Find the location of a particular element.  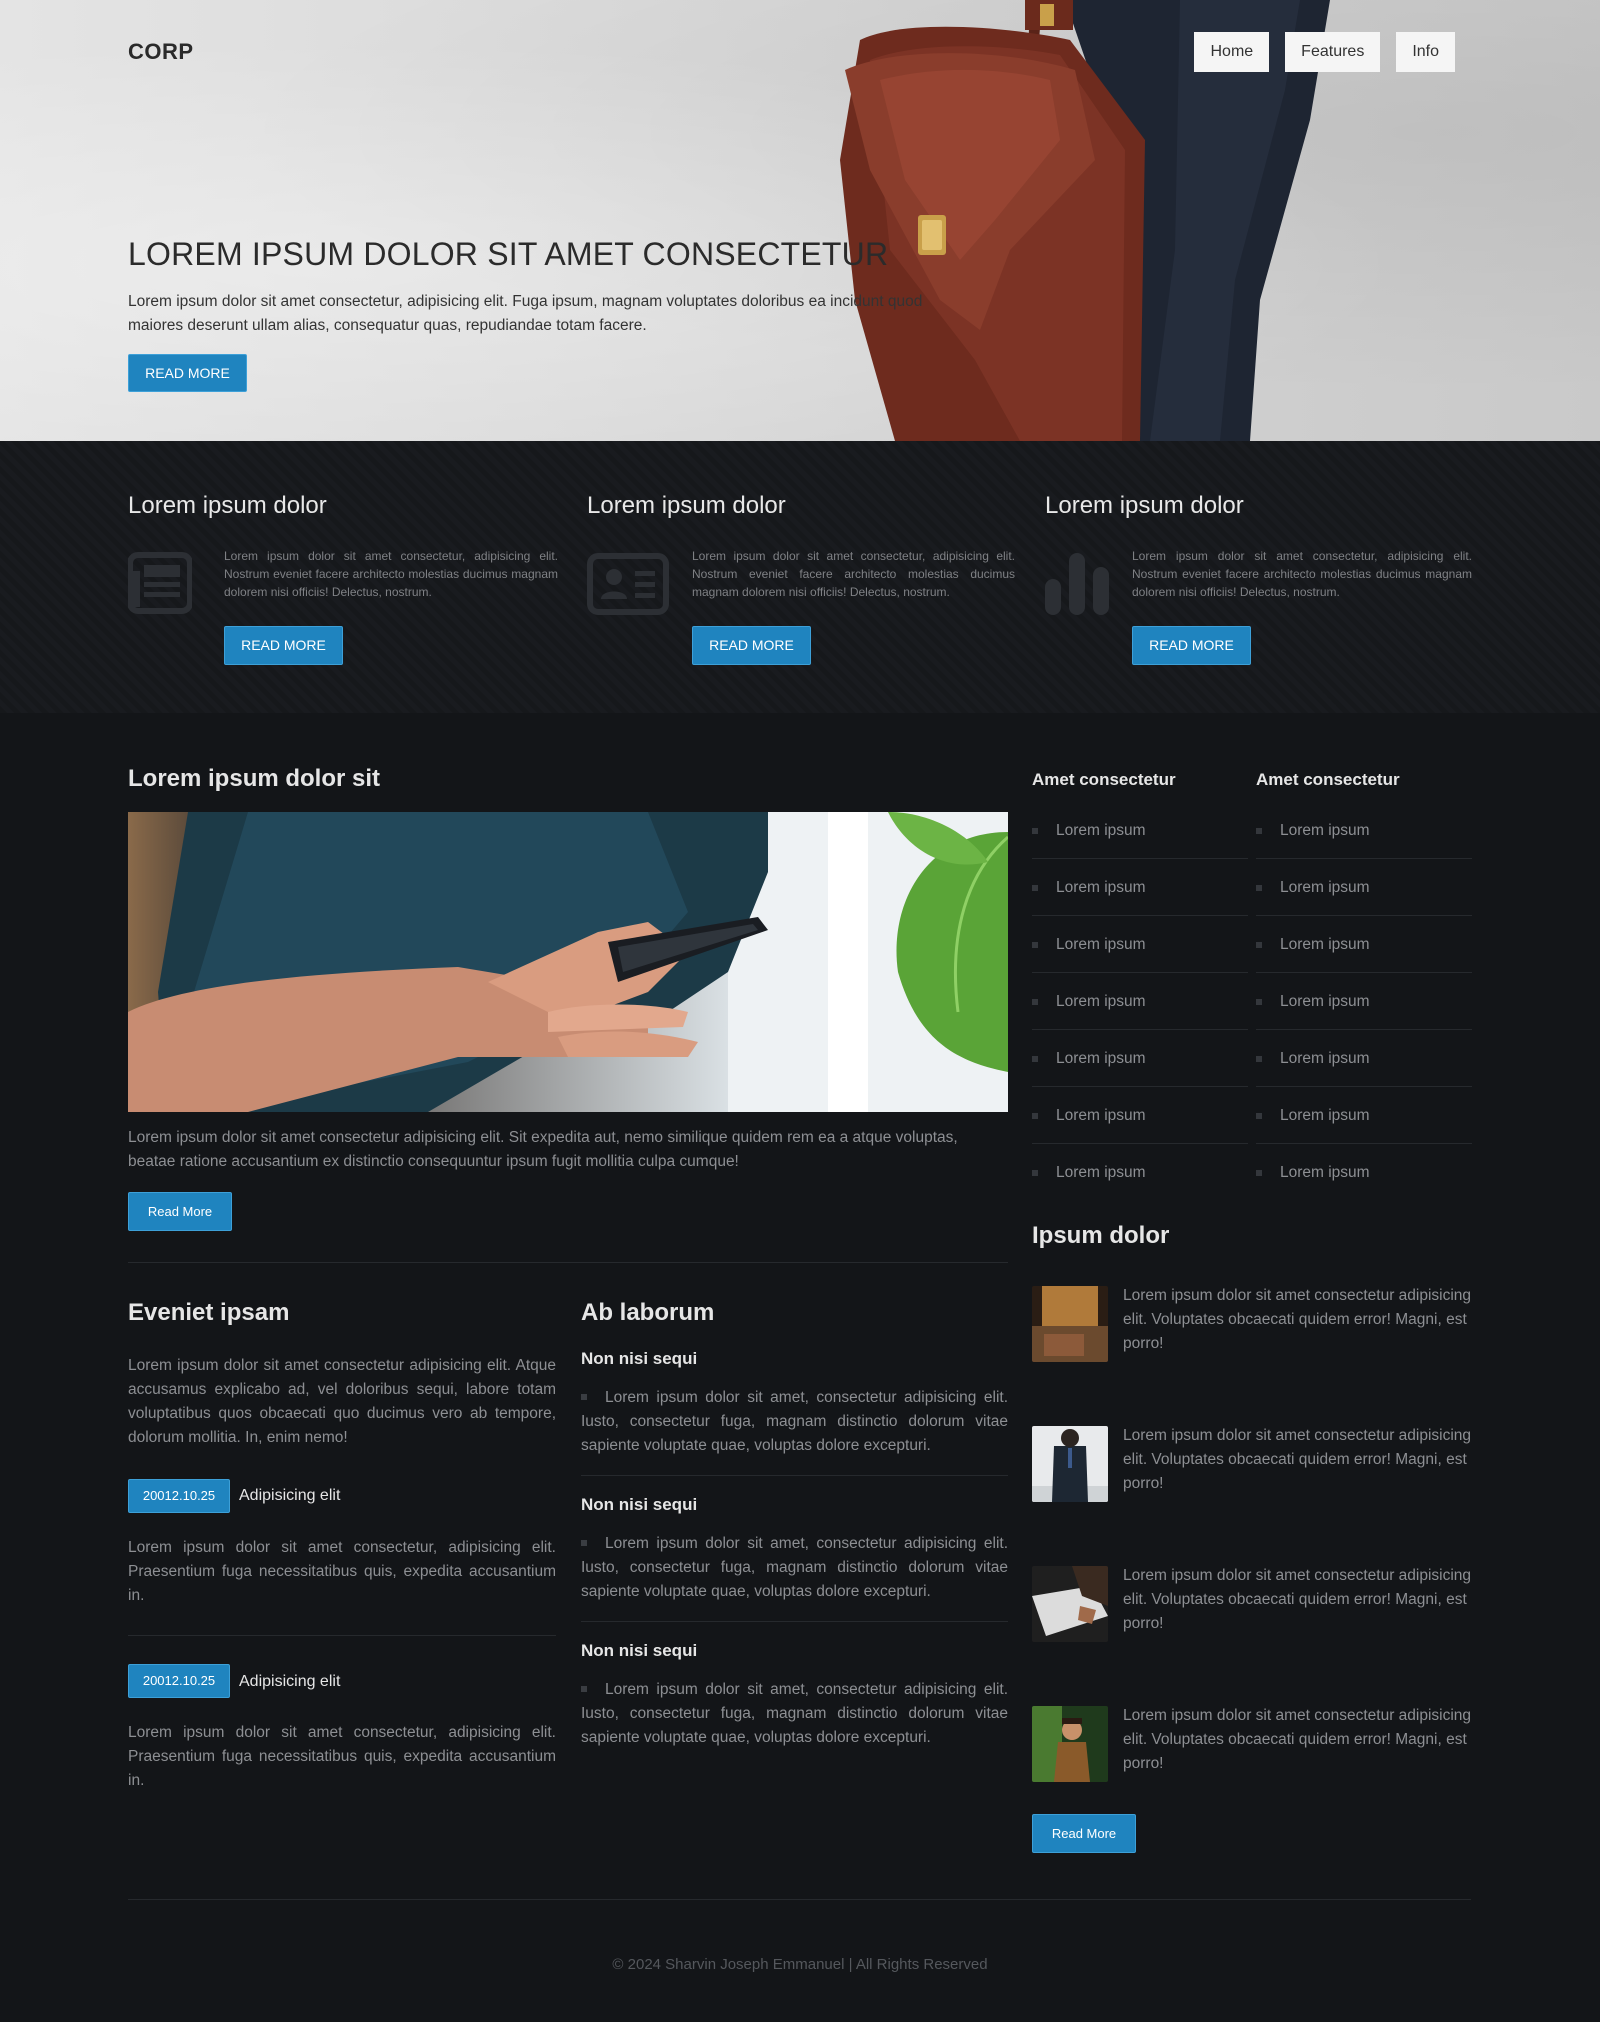

nav-home: Home is located at coordinates (1232, 52).